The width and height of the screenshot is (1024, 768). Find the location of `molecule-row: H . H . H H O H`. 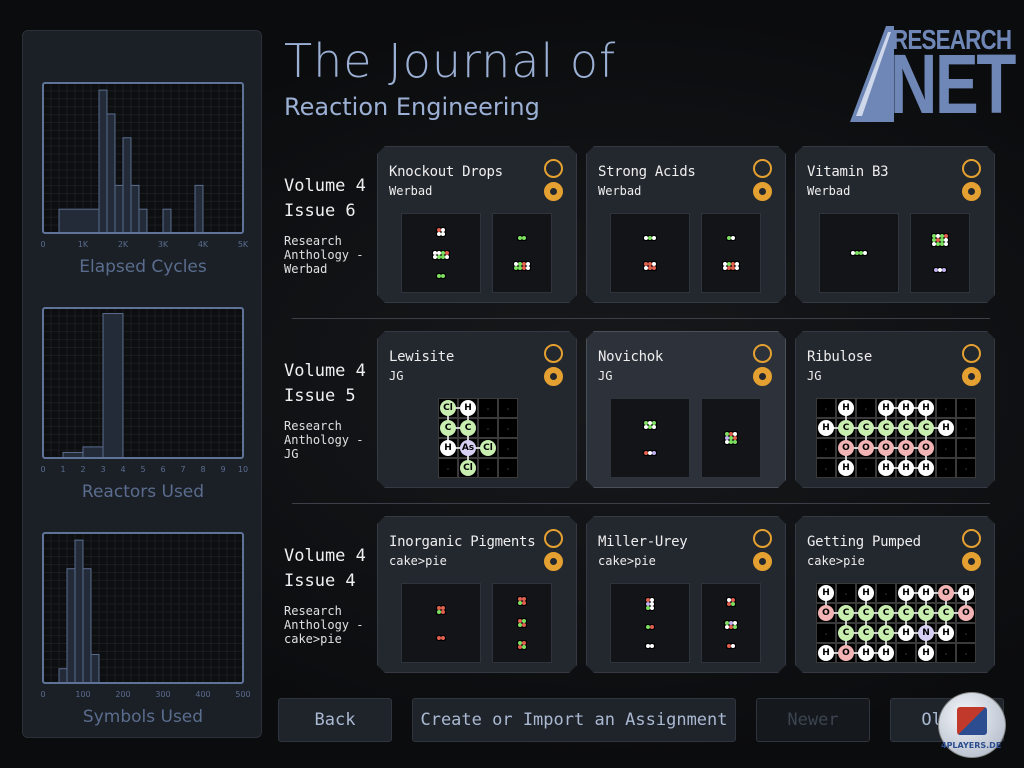

molecule-row: H . H . H H O H is located at coordinates (896, 593).